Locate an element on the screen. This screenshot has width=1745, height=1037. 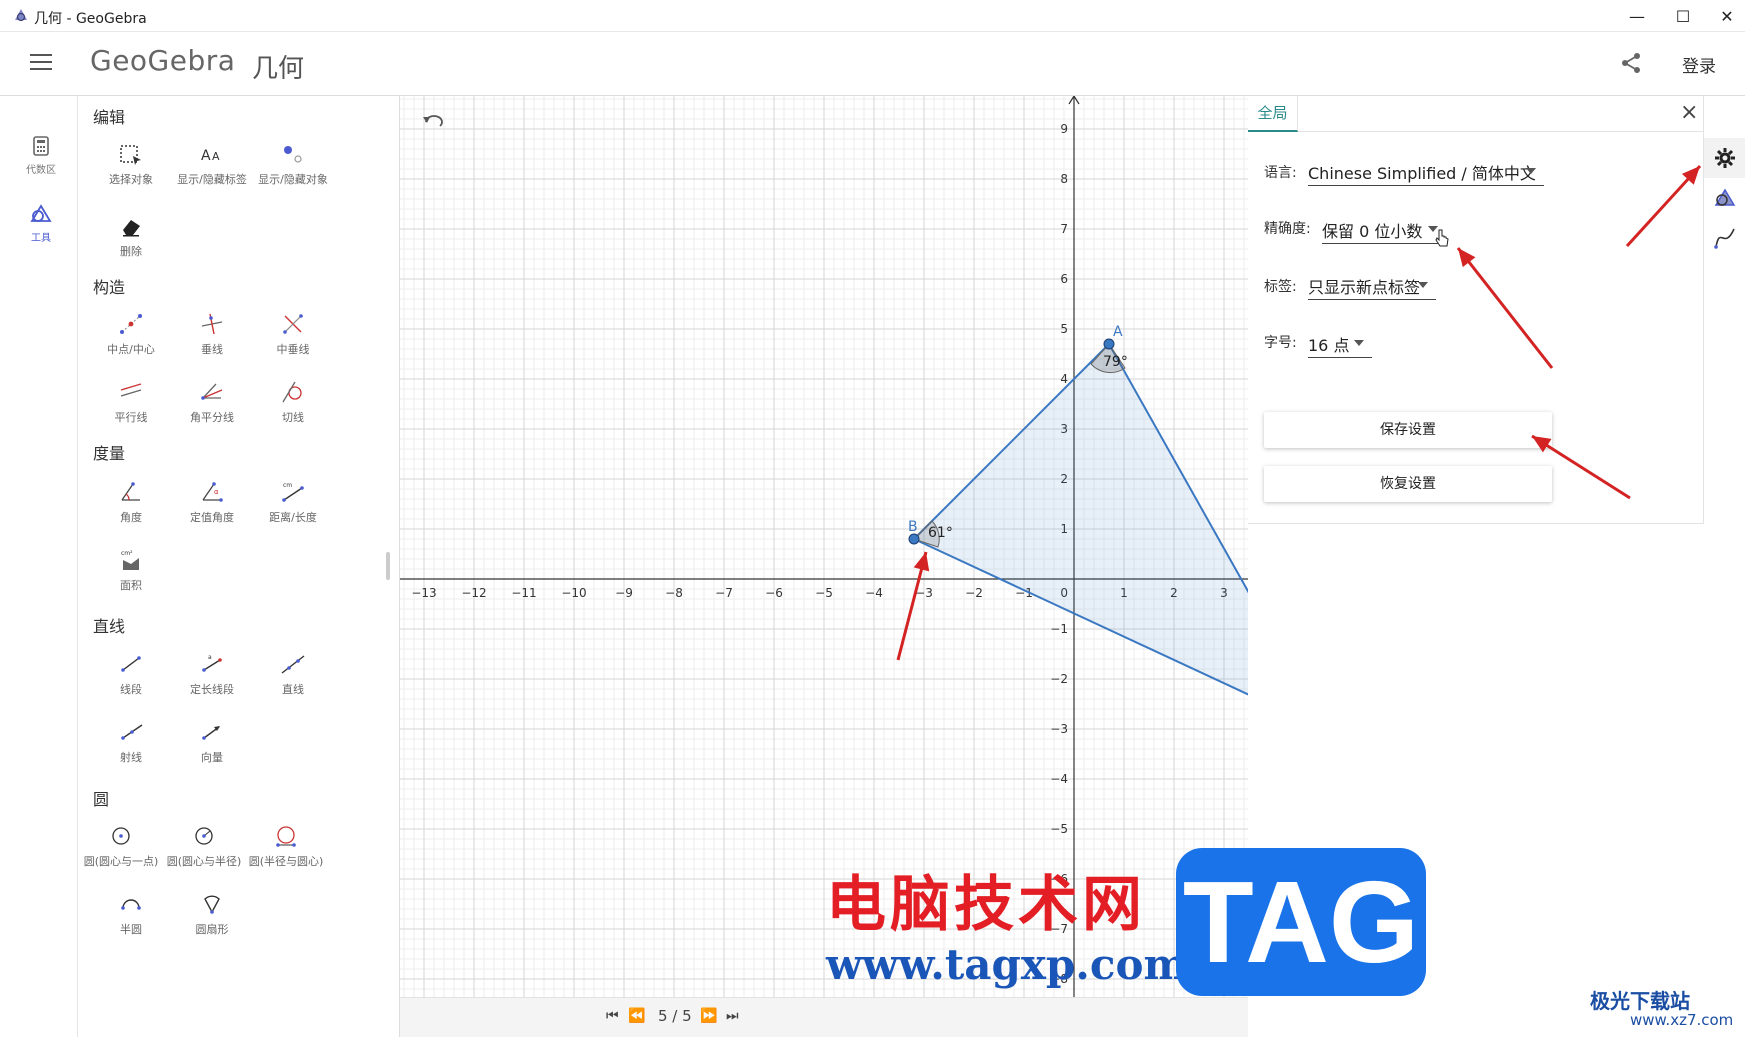
labeling-value: 只显示新点标签 is located at coordinates (1364, 287).